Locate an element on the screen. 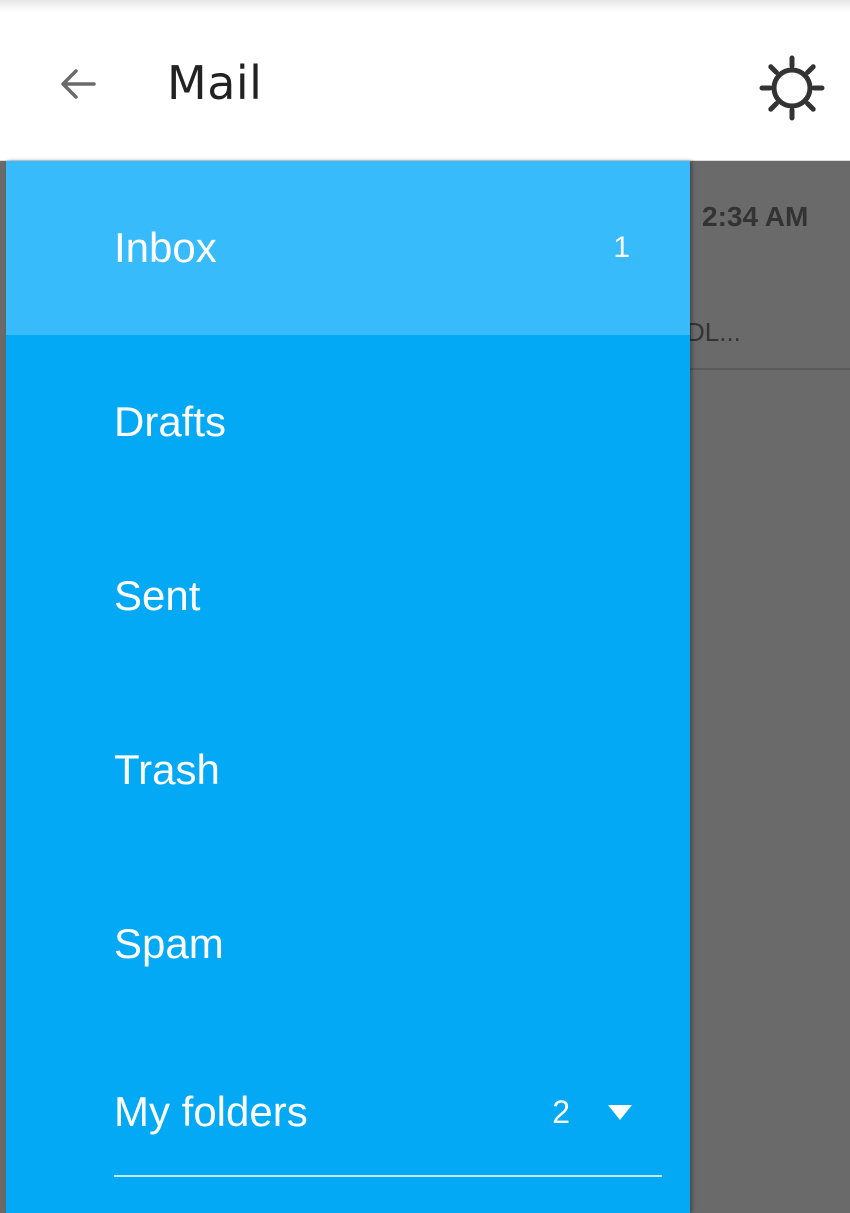  caret-down-icon-glyph is located at coordinates (620, 1112).